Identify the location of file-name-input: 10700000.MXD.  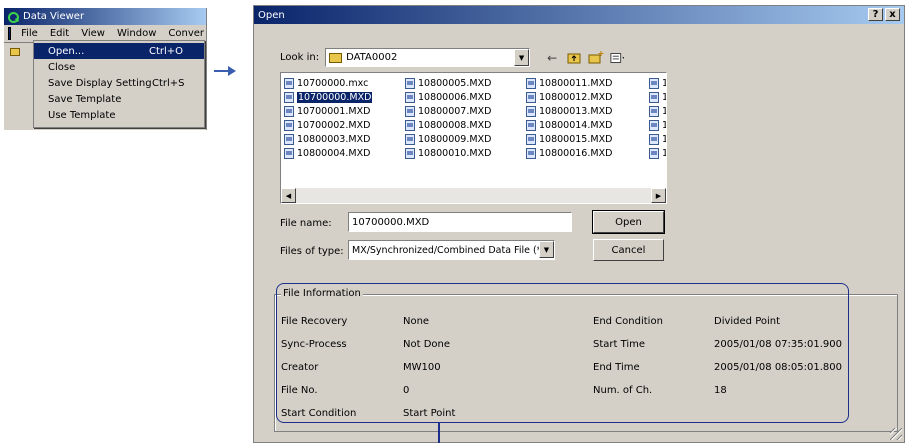
(460, 222).